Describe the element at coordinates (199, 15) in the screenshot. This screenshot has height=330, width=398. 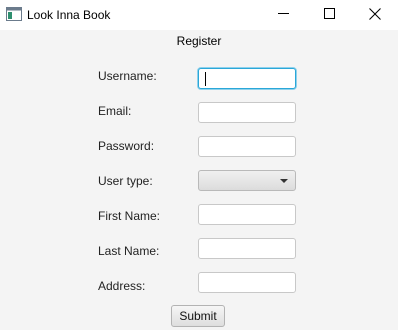
I see `title-bar: Look Inna Book` at that location.